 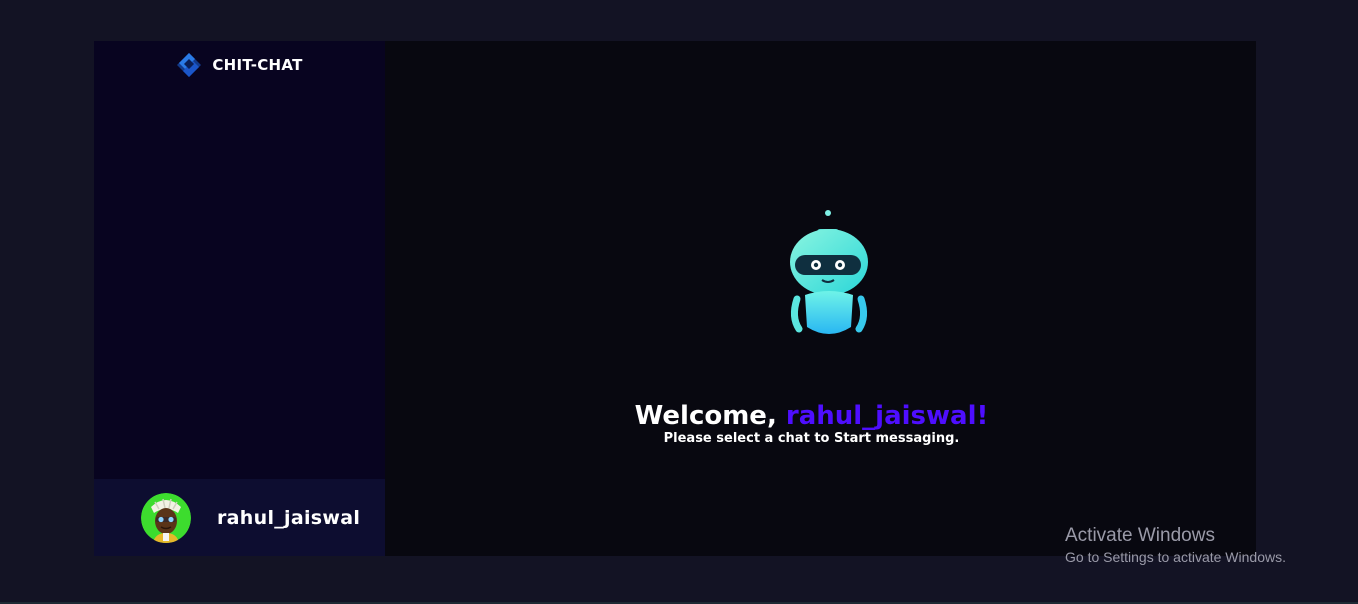 I want to click on watermark-subtitle: Go to Settings to activate Windows., so click(x=1175, y=557).